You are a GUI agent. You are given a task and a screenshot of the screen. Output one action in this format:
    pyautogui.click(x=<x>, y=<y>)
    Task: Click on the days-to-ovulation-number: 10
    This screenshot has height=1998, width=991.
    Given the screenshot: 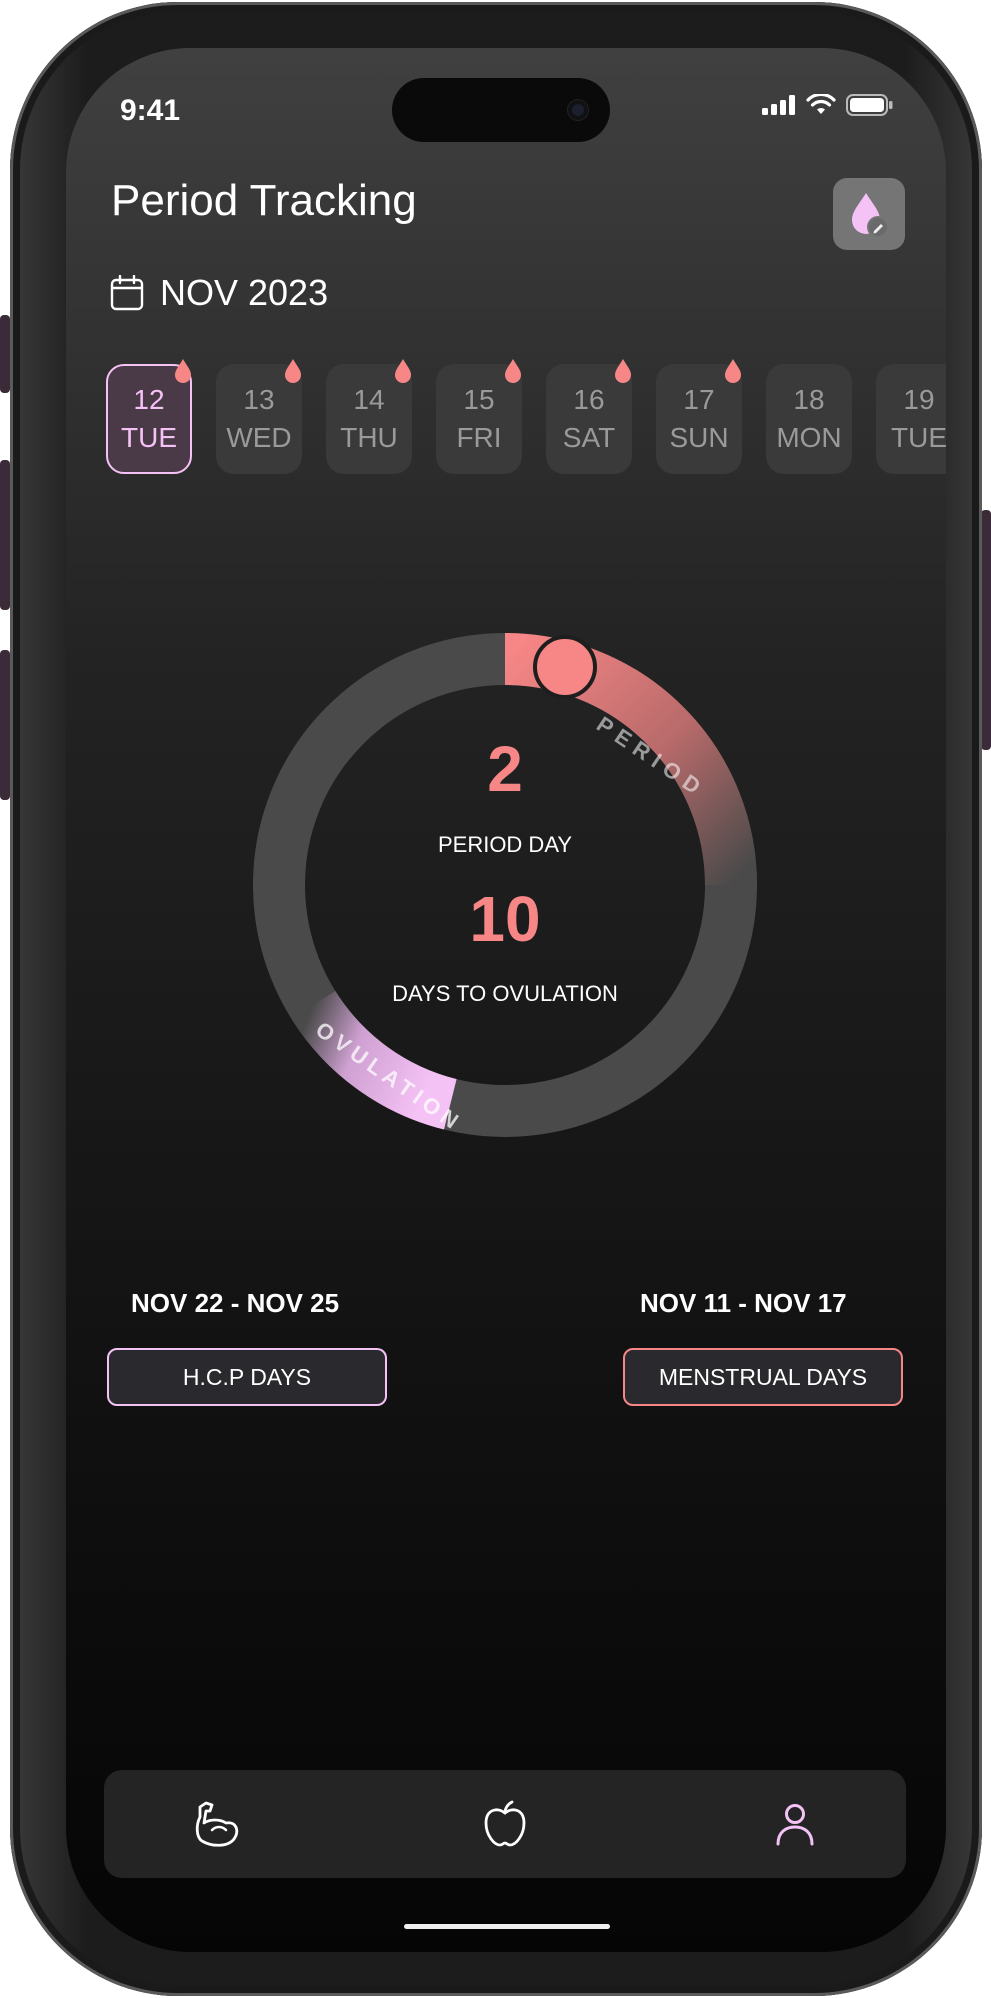 What is the action you would take?
    pyautogui.click(x=505, y=919)
    